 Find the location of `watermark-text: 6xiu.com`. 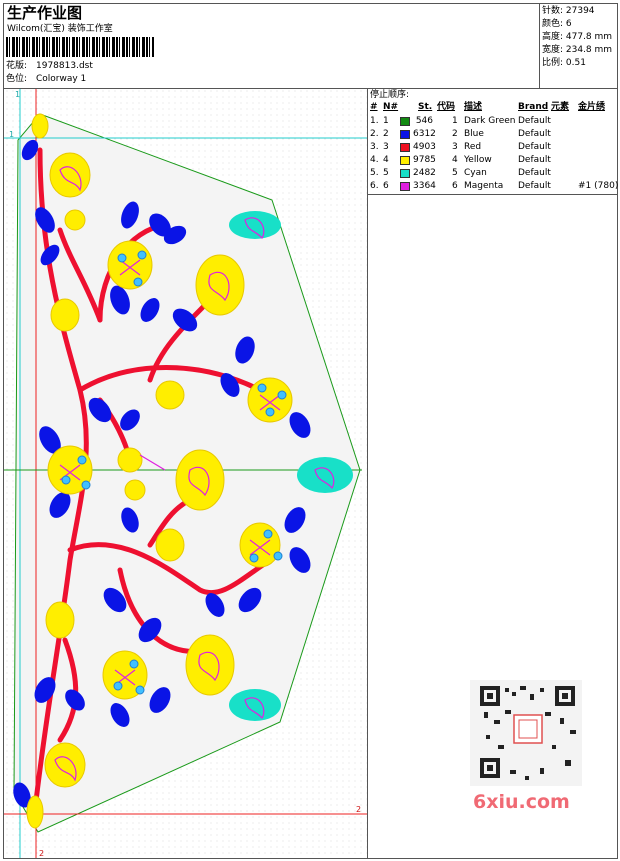

watermark-text: 6xiu.com is located at coordinates (521, 802).